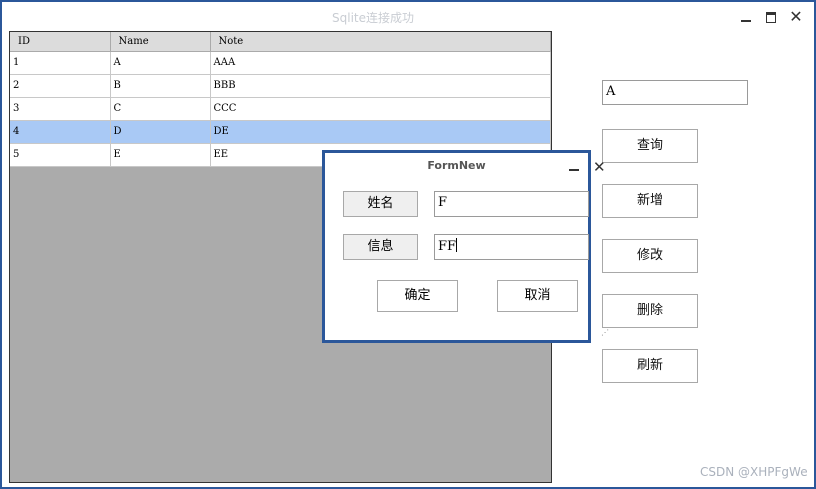  I want to click on query-button: 查询, so click(650, 146).